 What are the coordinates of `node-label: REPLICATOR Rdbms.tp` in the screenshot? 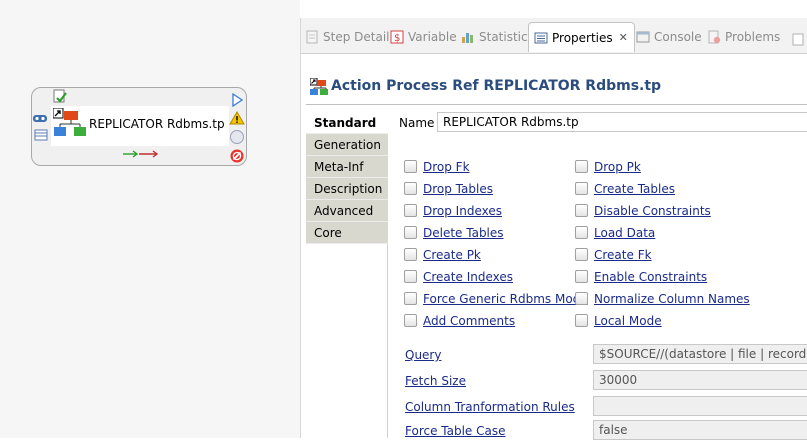 It's located at (157, 124).